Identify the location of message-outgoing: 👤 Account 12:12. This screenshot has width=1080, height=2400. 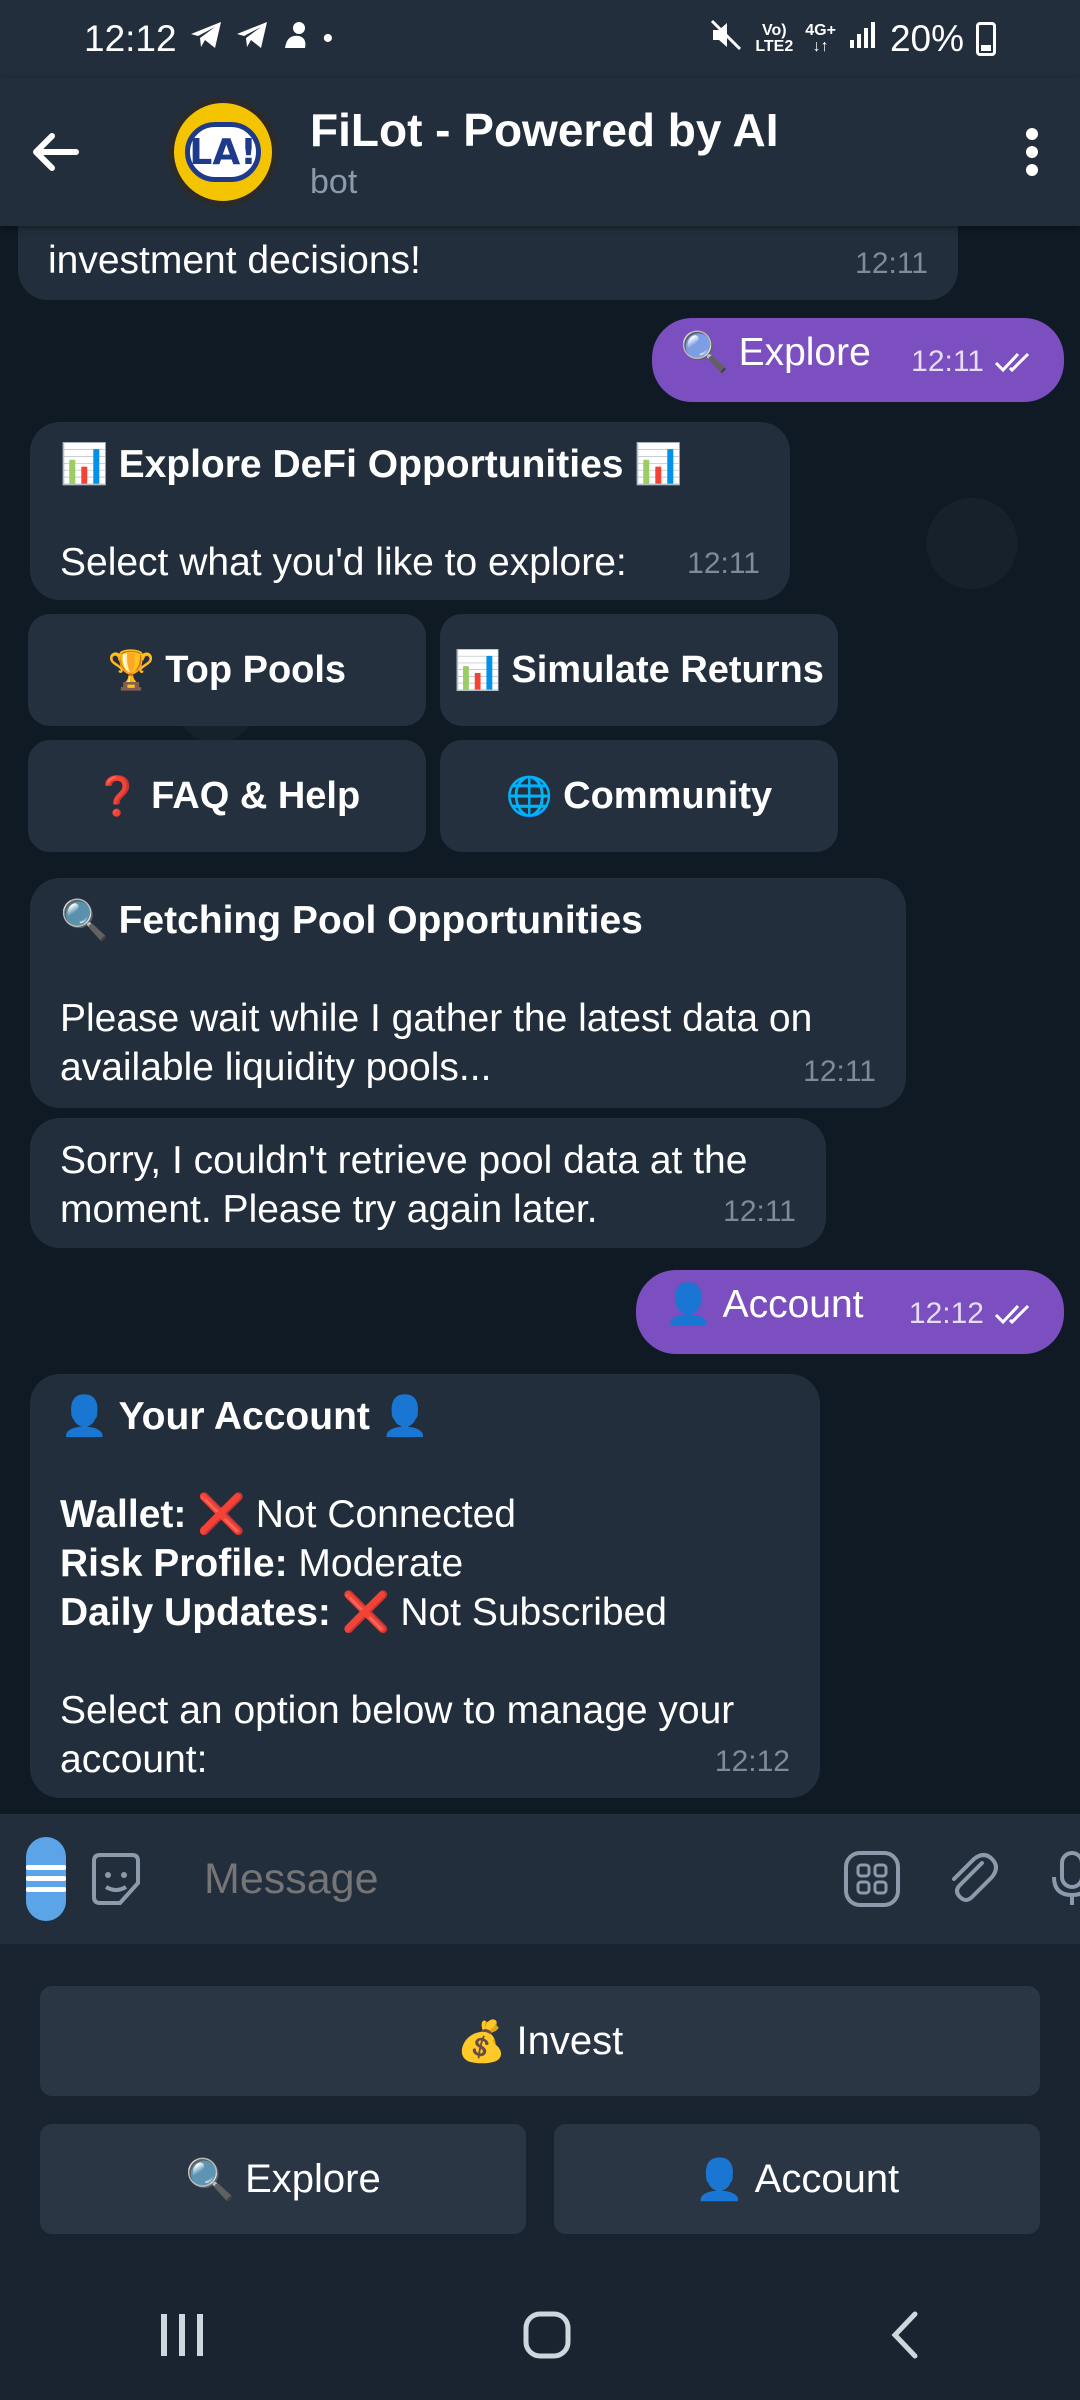
(850, 1312).